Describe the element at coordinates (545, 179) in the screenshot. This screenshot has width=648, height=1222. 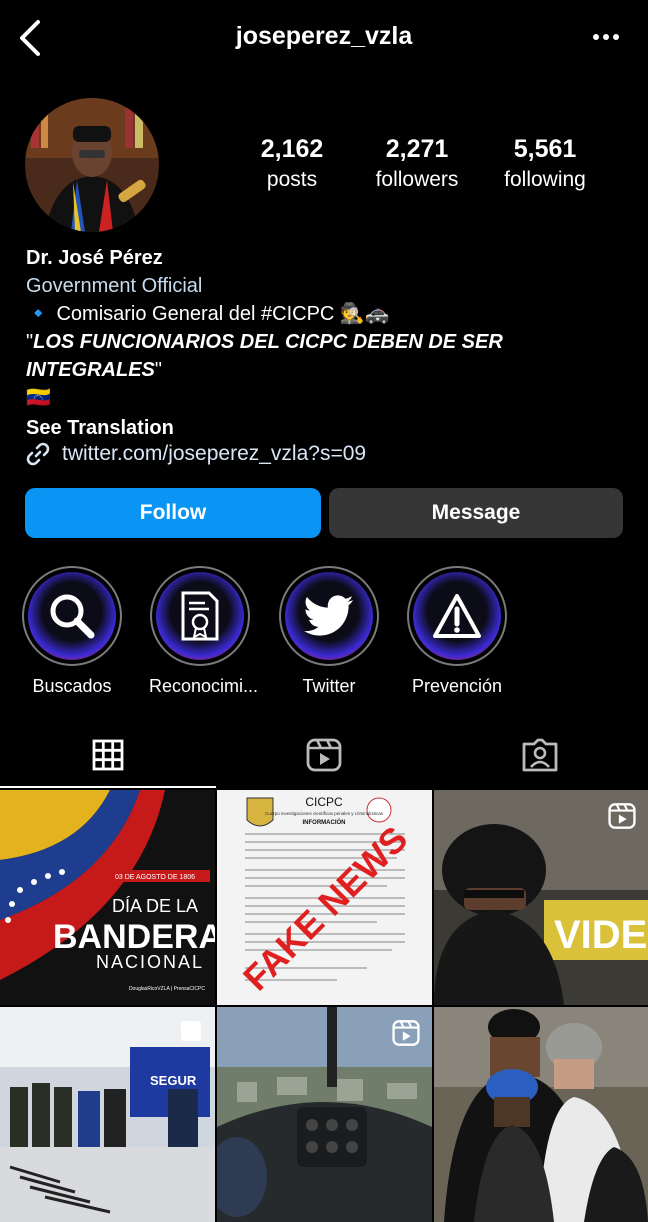
I see `following-label: following` at that location.